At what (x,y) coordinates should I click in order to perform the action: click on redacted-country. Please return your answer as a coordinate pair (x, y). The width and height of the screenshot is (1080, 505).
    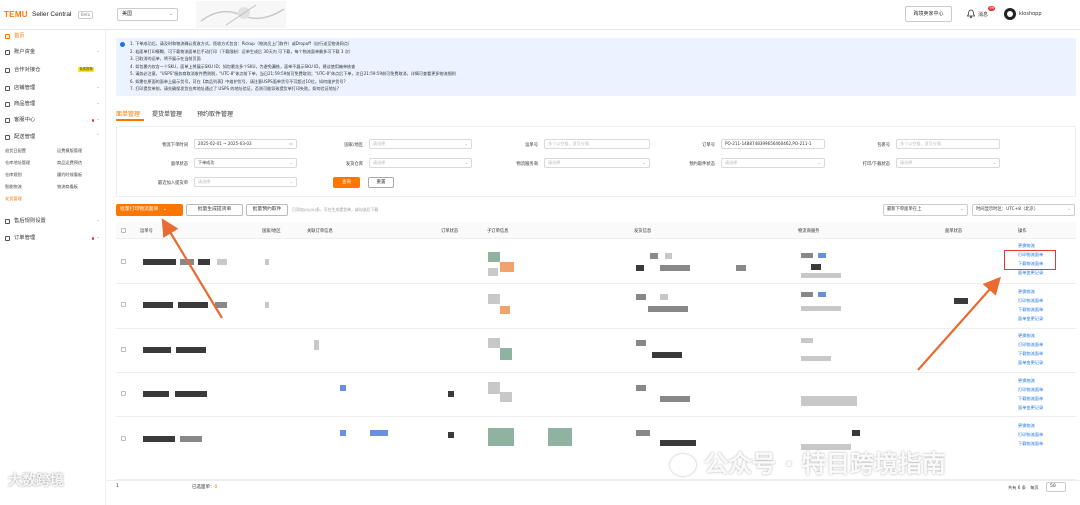
    Looking at the image, I should click on (267, 305).